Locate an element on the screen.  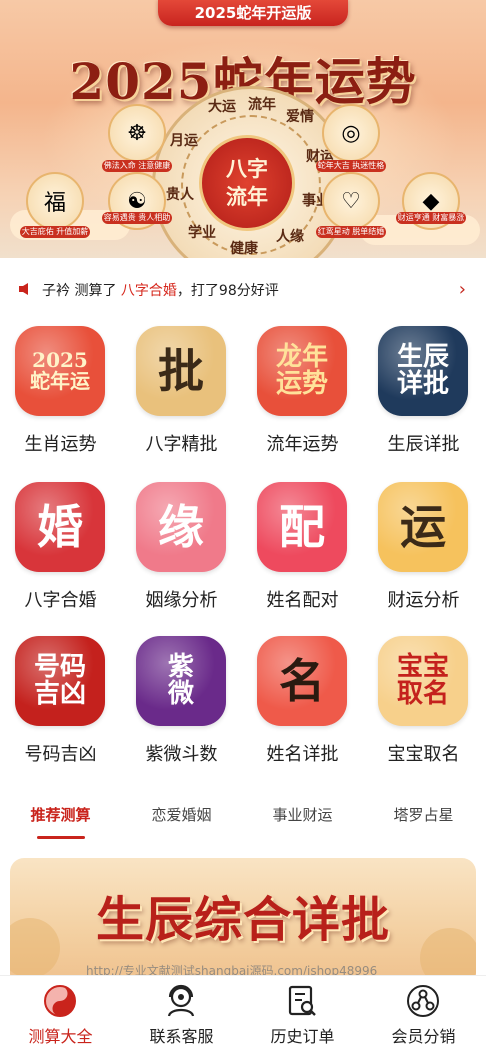
wedding-dress-icon: 婚 is located at coordinates (60, 527).